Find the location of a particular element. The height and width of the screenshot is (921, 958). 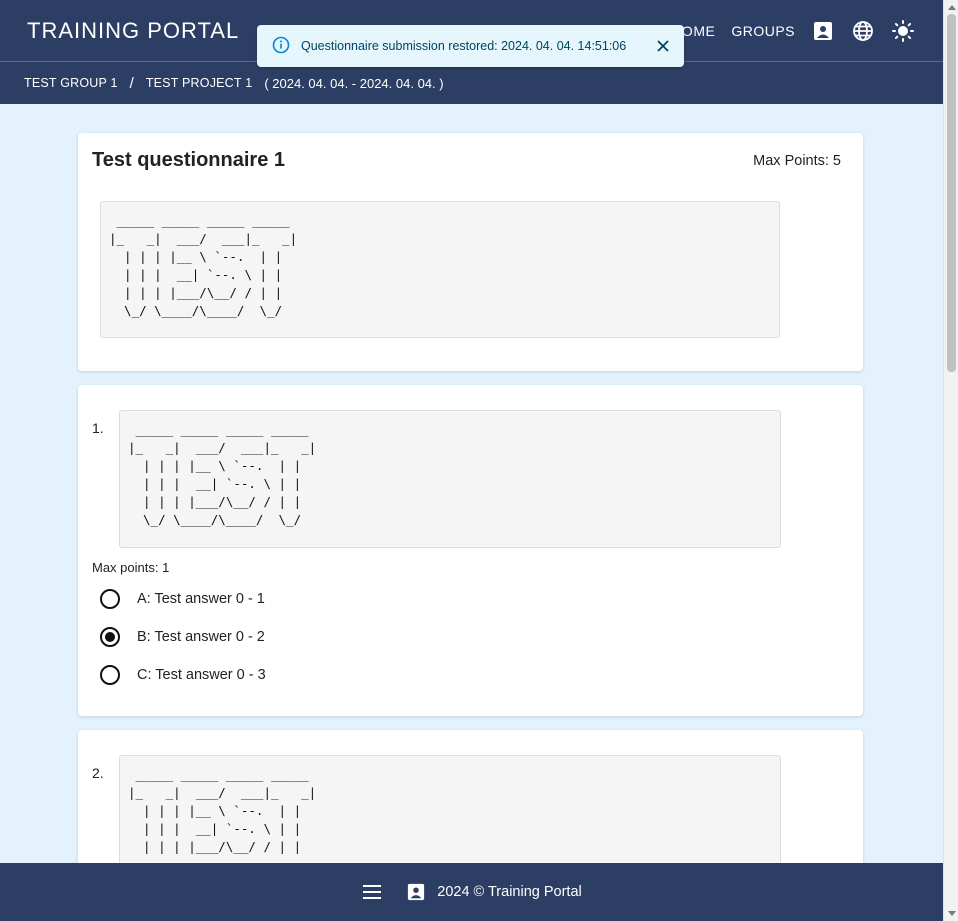

answer-label: A: Test answer 0 - 1 is located at coordinates (201, 599).